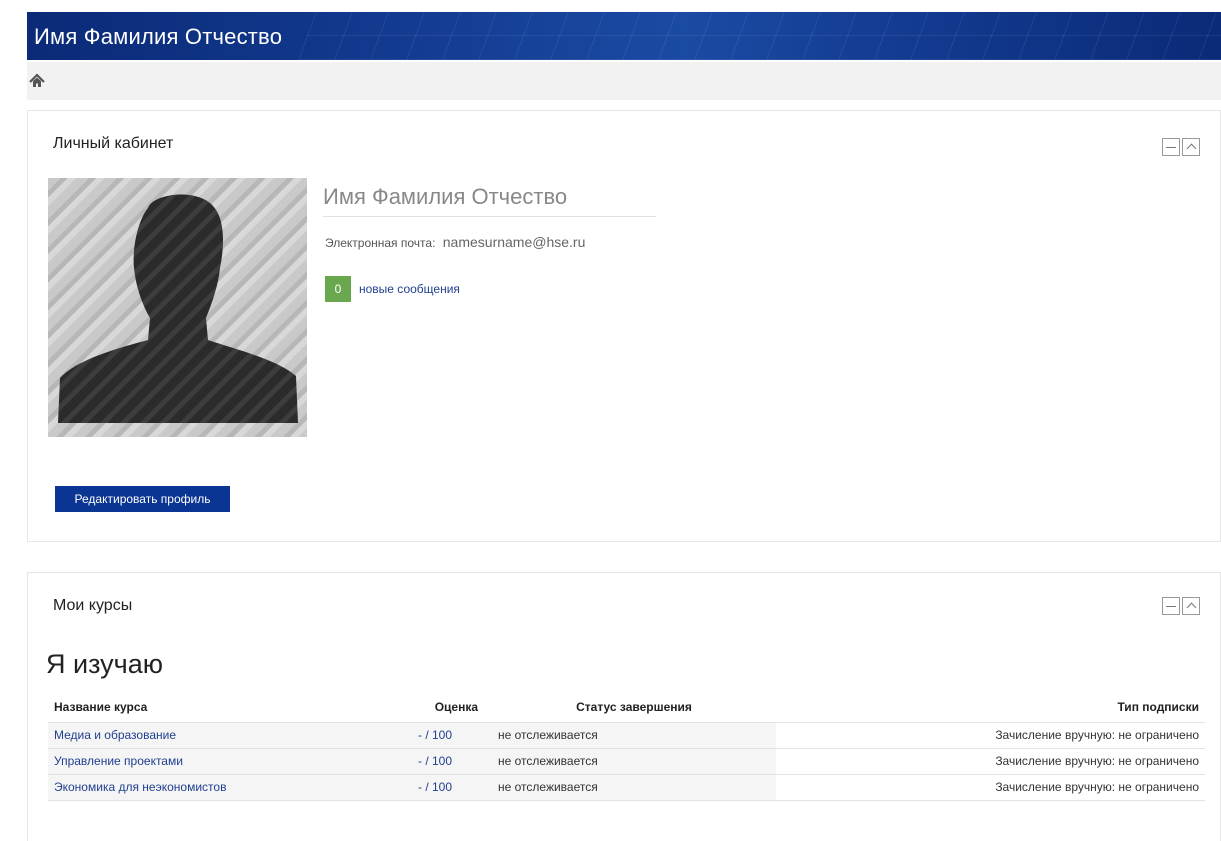 The image size is (1221, 841). I want to click on header-pattern, so click(759, 36).